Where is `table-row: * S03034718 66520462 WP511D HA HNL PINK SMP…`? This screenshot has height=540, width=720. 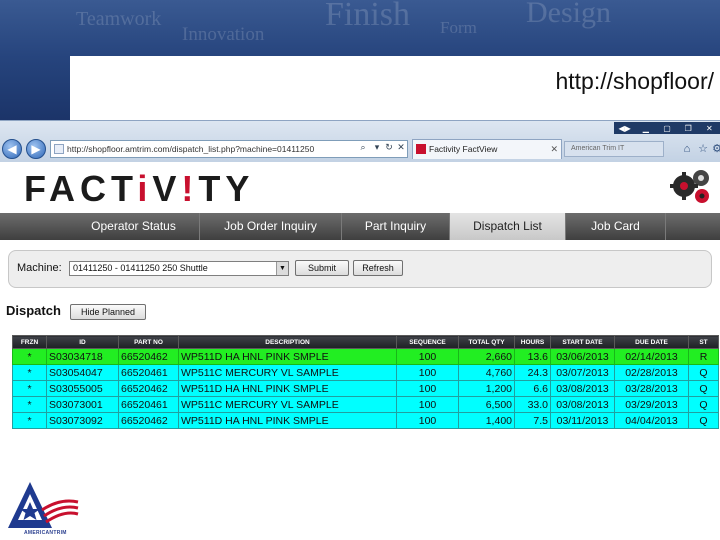
table-row: * S03034718 66520462 WP511D HA HNL PINK SMP… is located at coordinates (365, 356).